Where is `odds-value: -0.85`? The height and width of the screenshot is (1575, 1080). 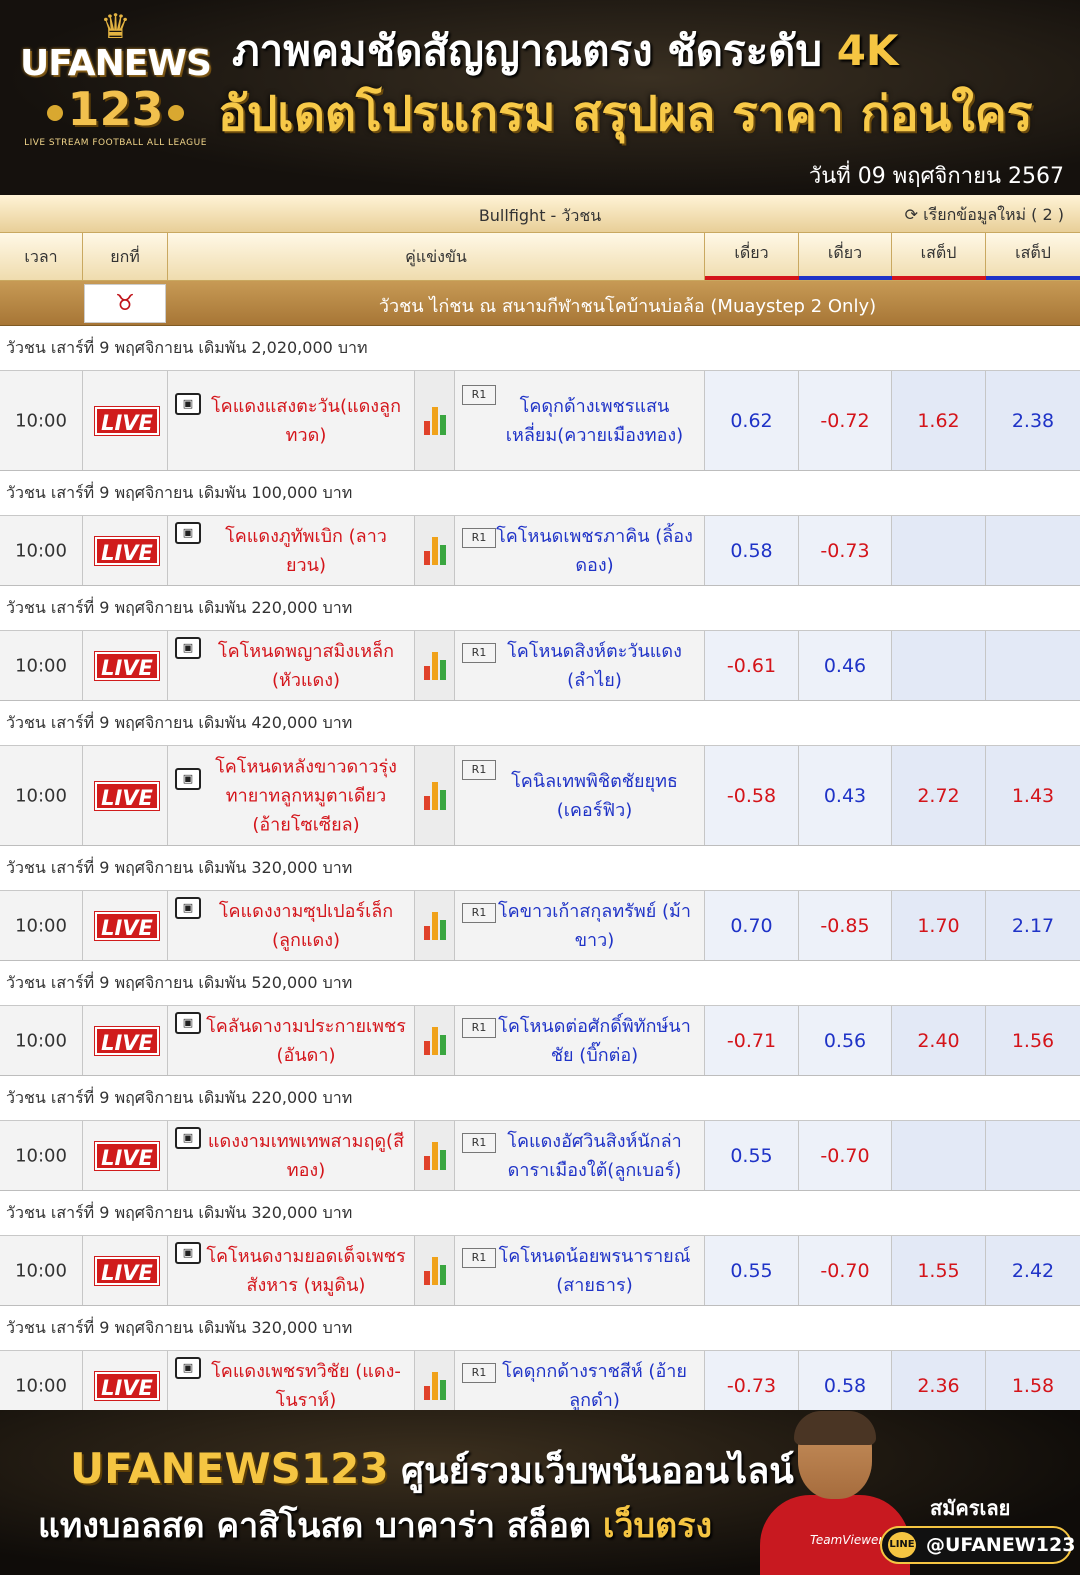
odds-value: -0.85 is located at coordinates (845, 926).